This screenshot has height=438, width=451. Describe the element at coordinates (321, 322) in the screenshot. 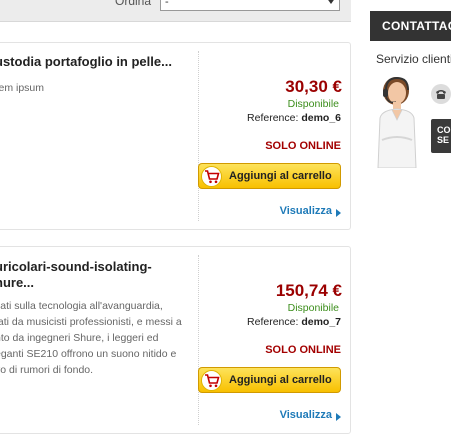

I see `reference-value: demo_7` at that location.